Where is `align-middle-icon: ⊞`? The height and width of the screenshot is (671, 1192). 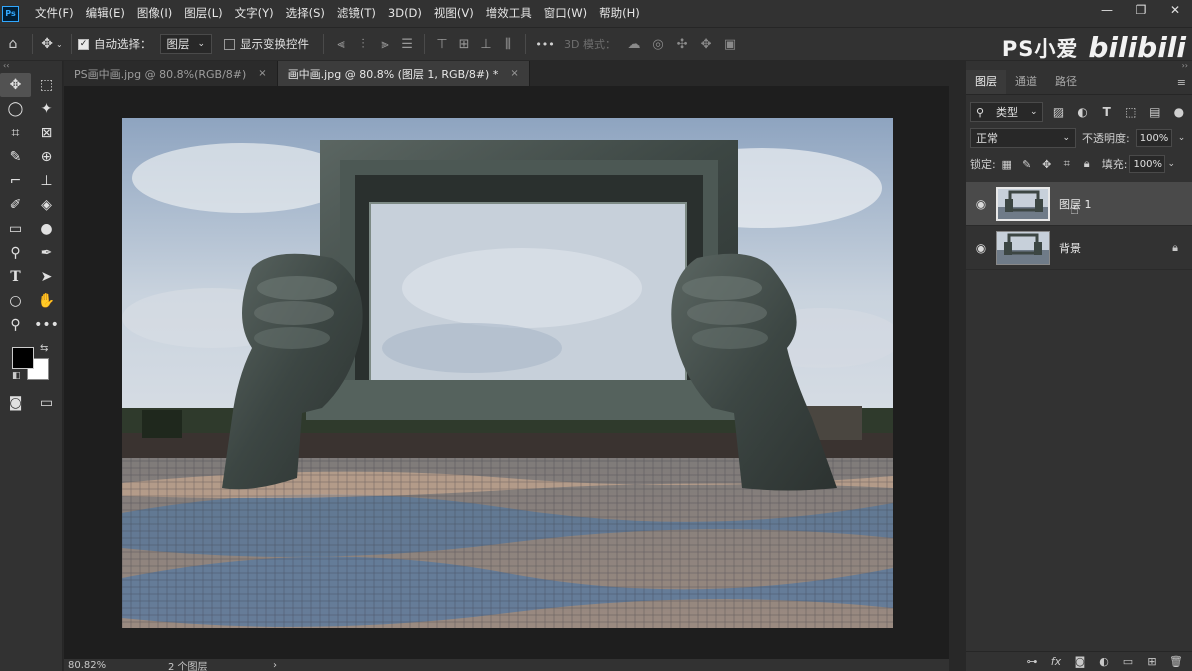
align-middle-icon: ⊞ is located at coordinates (464, 44).